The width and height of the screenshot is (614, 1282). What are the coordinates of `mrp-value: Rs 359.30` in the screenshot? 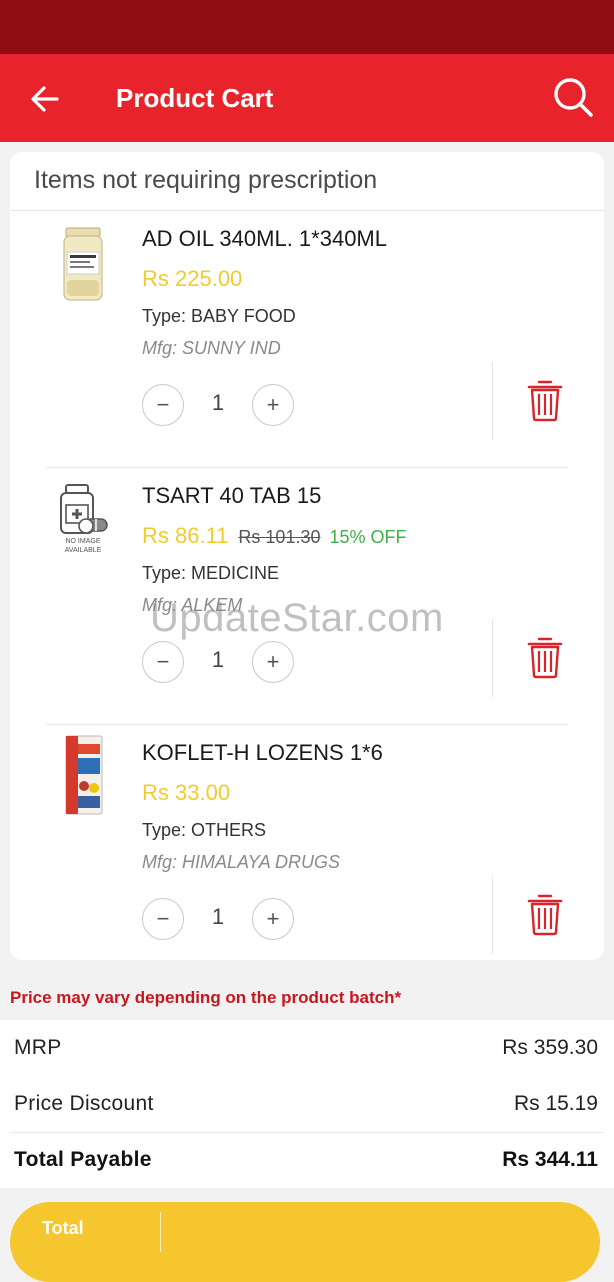 It's located at (550, 1047).